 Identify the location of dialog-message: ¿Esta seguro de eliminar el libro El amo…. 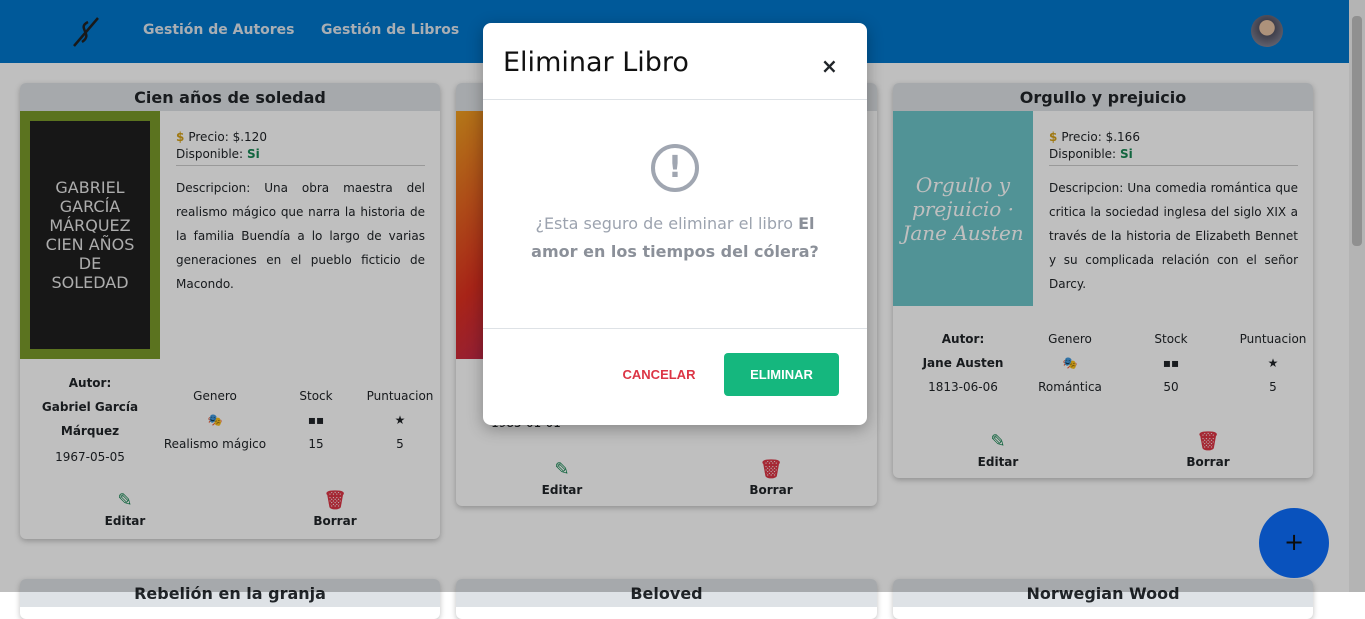
(675, 238).